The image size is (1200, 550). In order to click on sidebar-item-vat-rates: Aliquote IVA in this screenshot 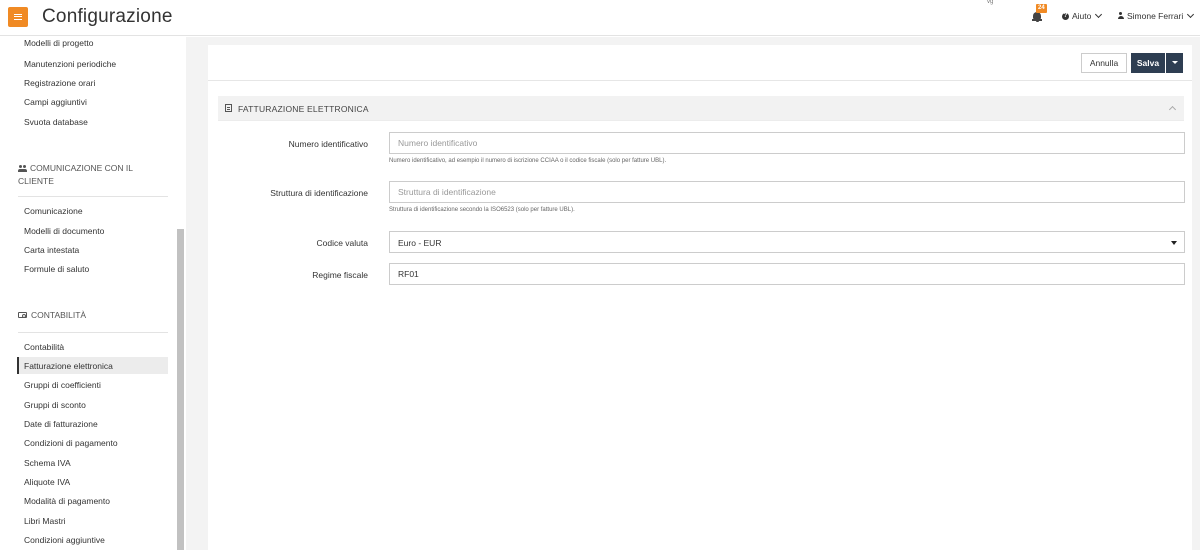, I will do `click(47, 482)`.